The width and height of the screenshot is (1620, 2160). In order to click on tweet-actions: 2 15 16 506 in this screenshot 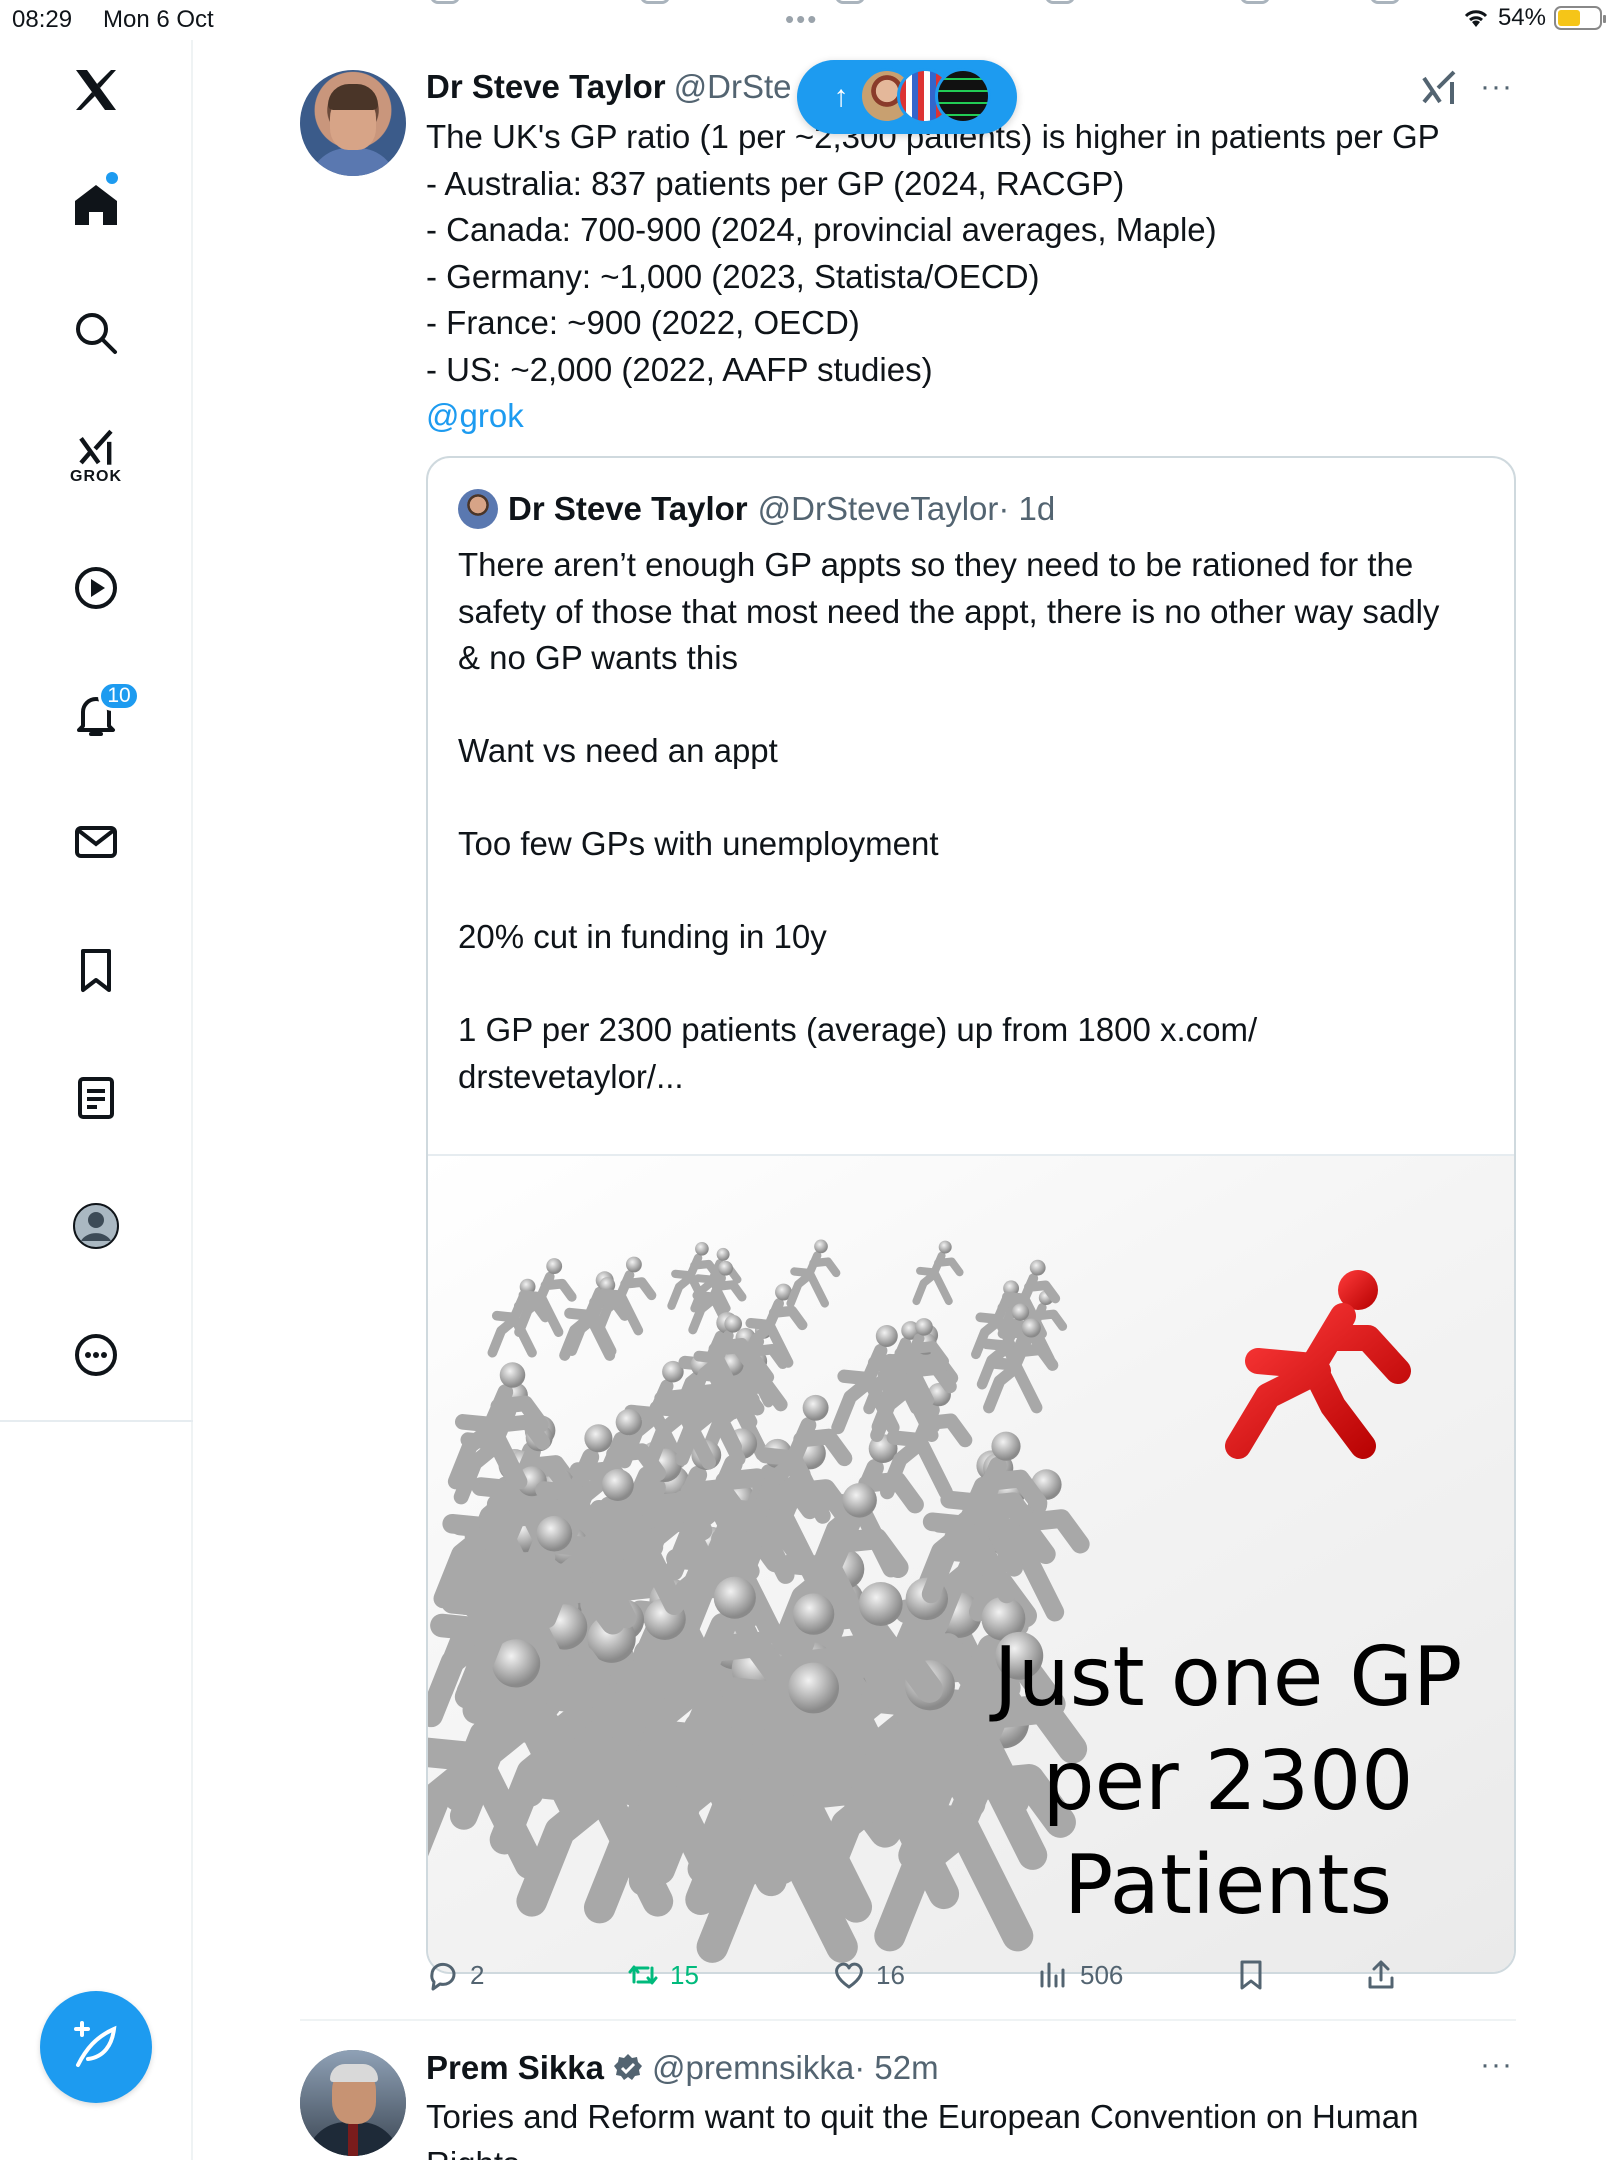, I will do `click(971, 1975)`.